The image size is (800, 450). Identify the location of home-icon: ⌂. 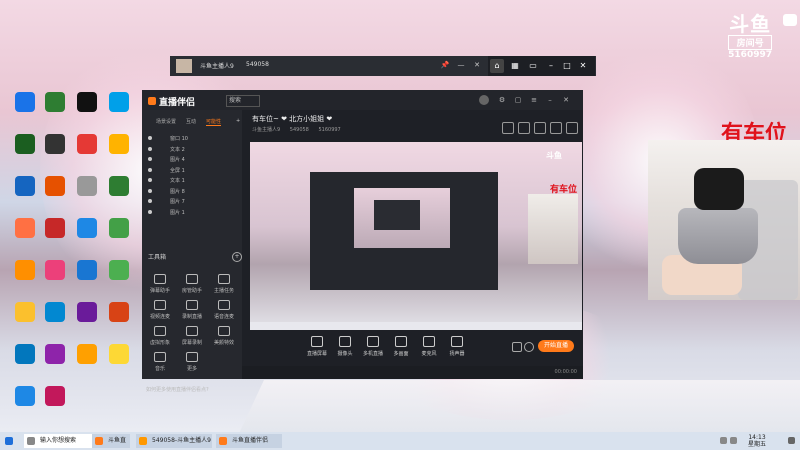
(497, 66).